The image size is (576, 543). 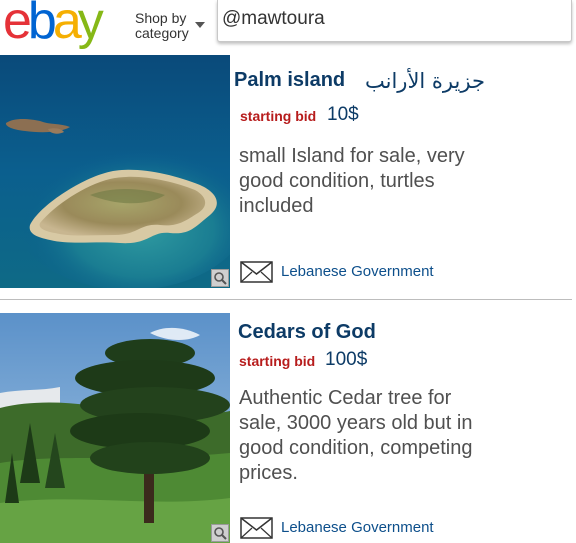 What do you see at coordinates (352, 156) in the screenshot?
I see `description-line: small Island for sale, very` at bounding box center [352, 156].